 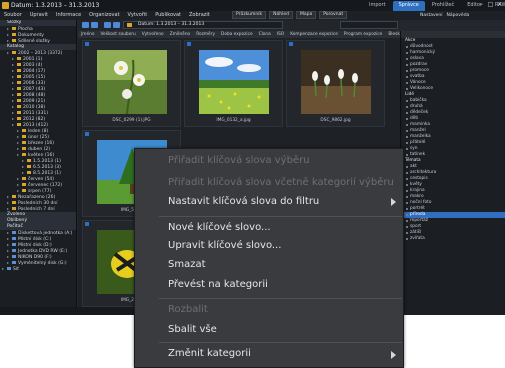 What do you see at coordinates (87, 34) in the screenshot?
I see `column-header: Jméno` at bounding box center [87, 34].